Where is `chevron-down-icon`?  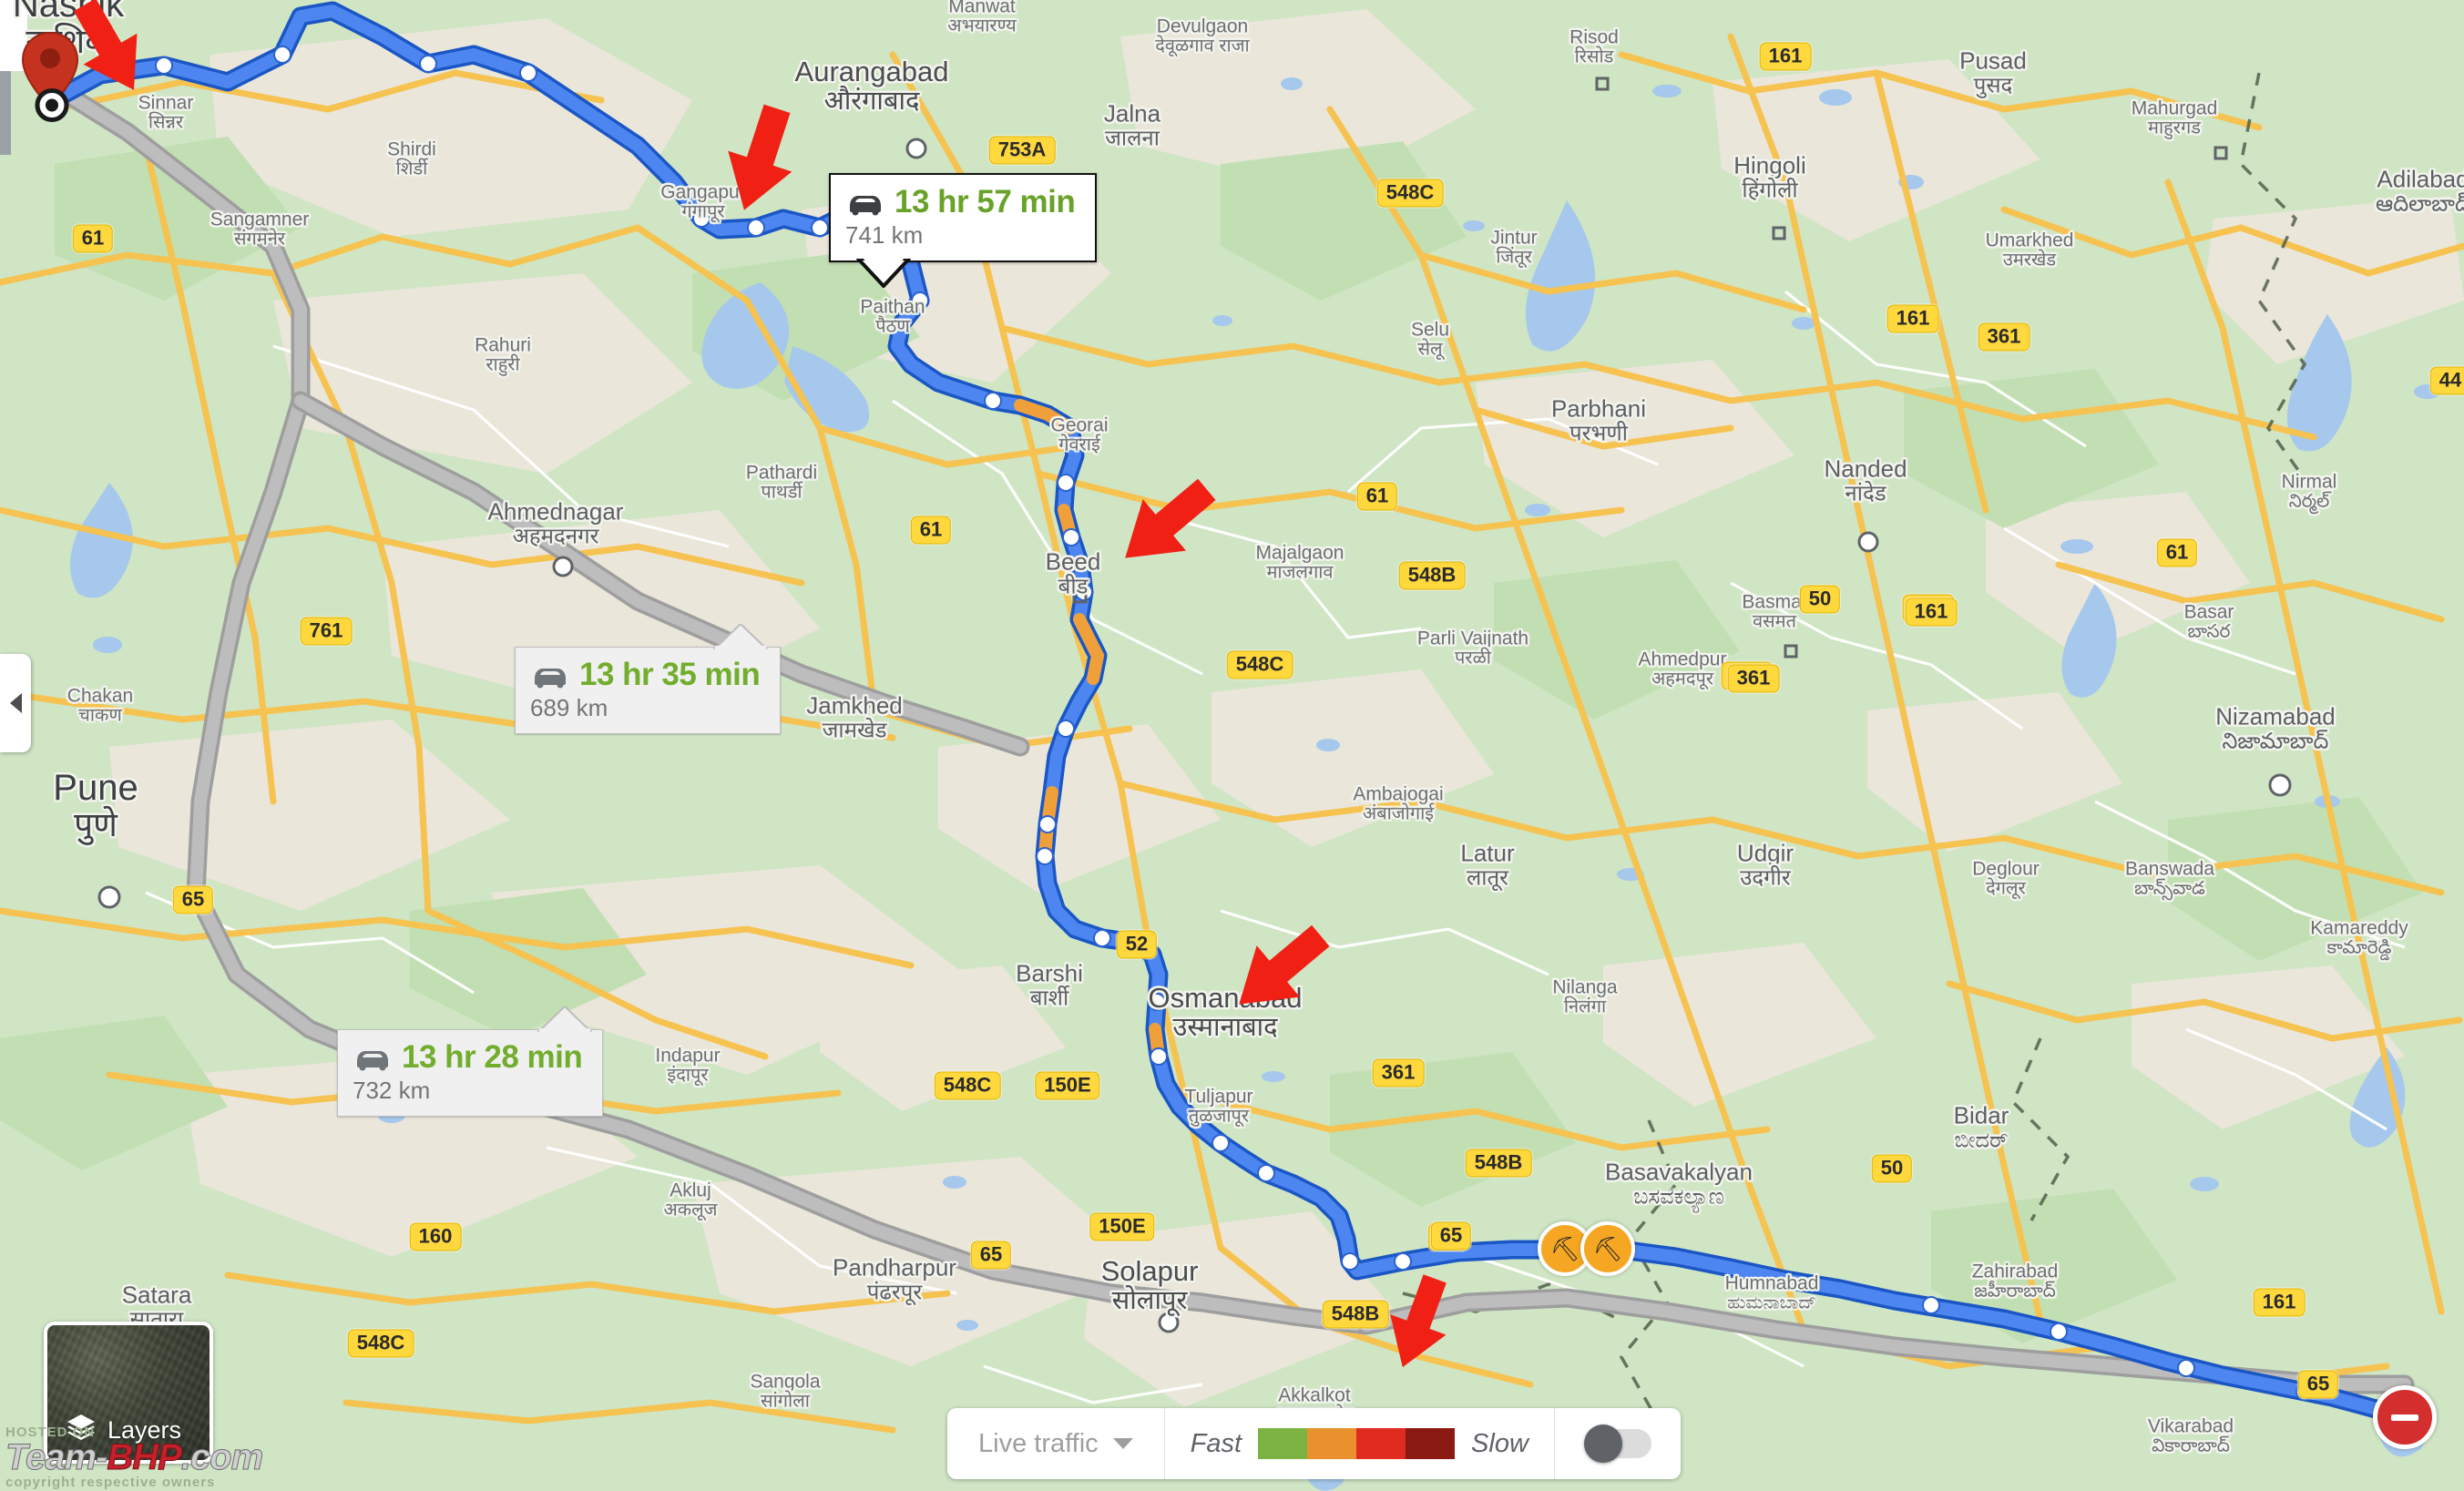 chevron-down-icon is located at coordinates (1122, 1444).